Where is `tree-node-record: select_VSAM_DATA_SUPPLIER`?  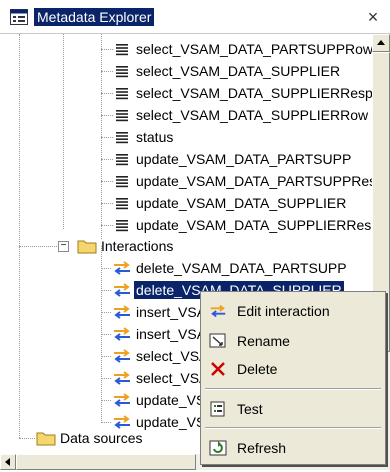 tree-node-record: select_VSAM_DATA_SUPPLIER is located at coordinates (186, 71).